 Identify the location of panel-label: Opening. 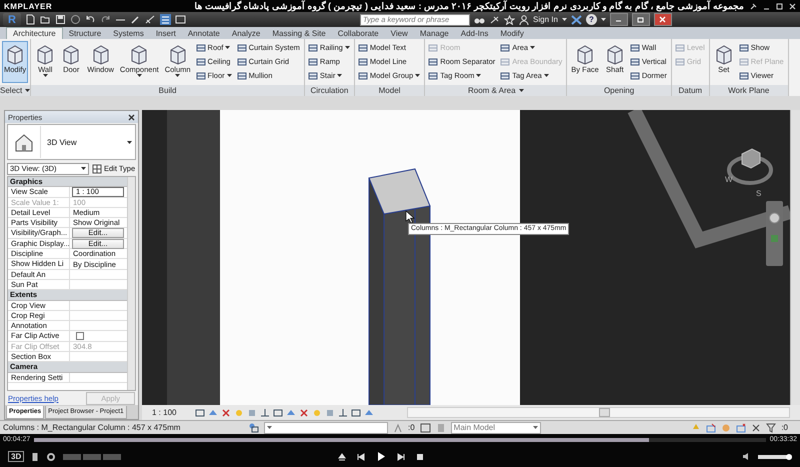
(619, 90).